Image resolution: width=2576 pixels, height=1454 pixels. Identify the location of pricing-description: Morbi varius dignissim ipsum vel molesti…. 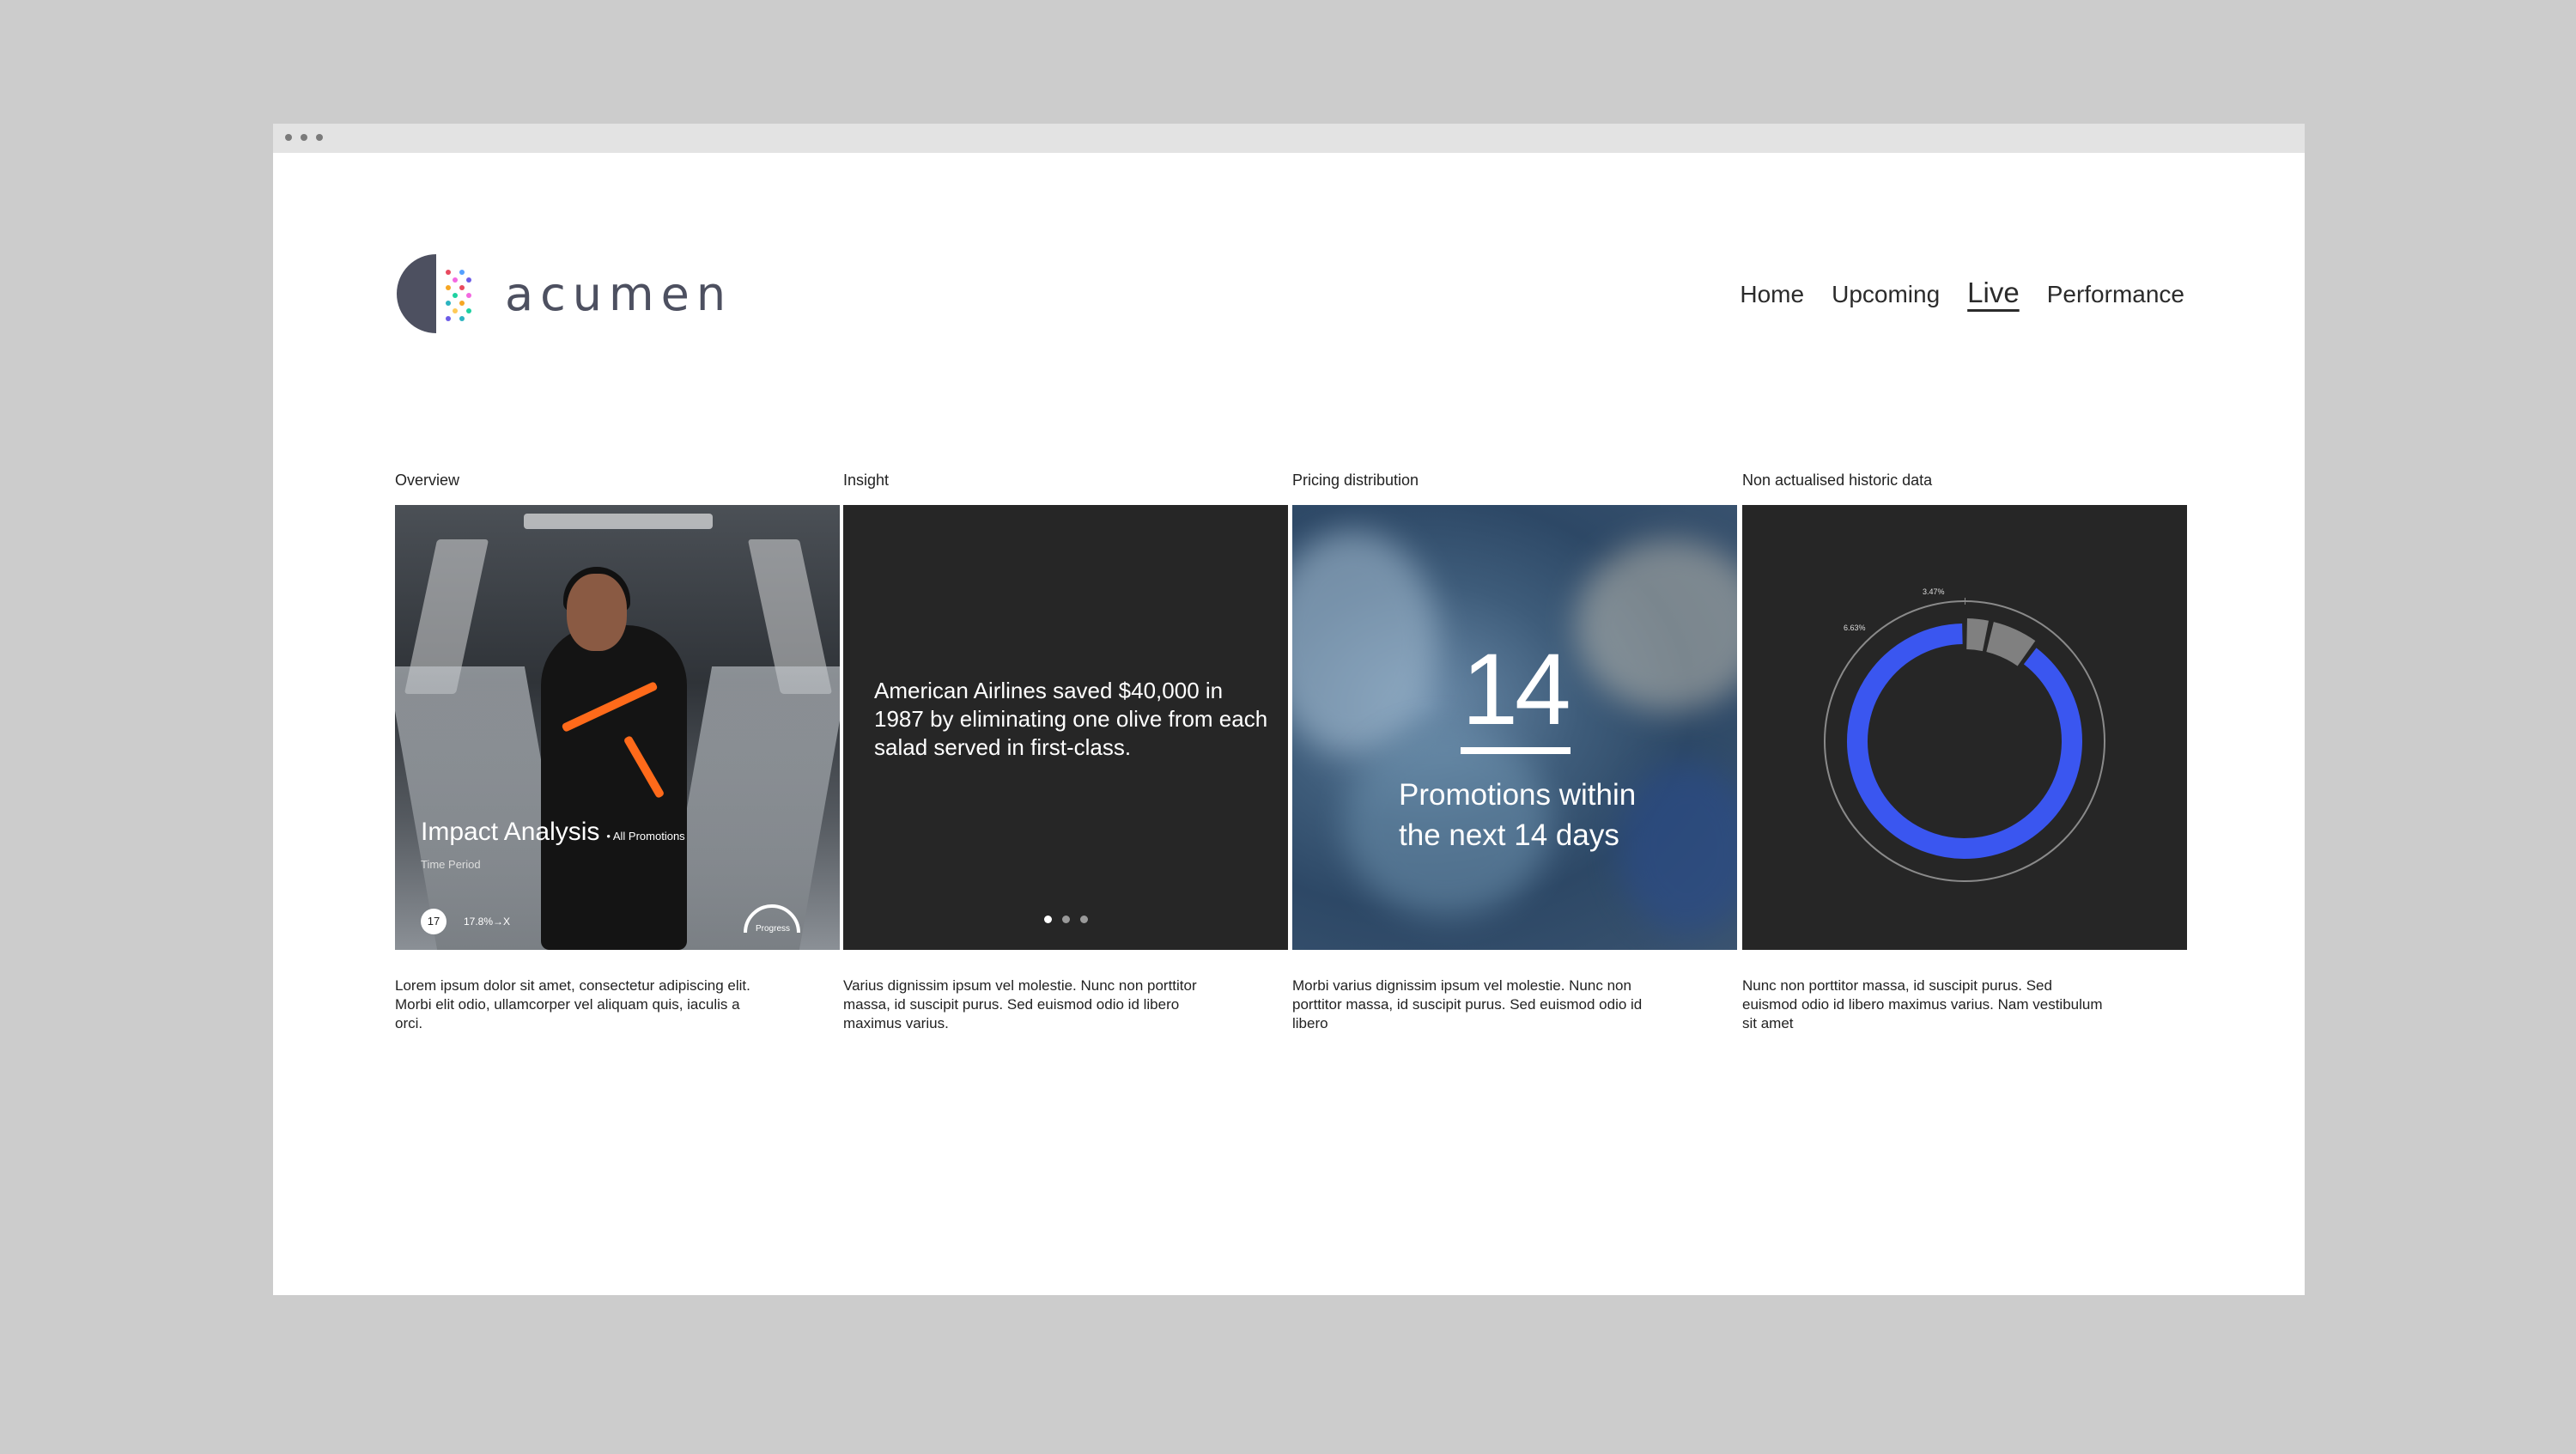
(1467, 1004).